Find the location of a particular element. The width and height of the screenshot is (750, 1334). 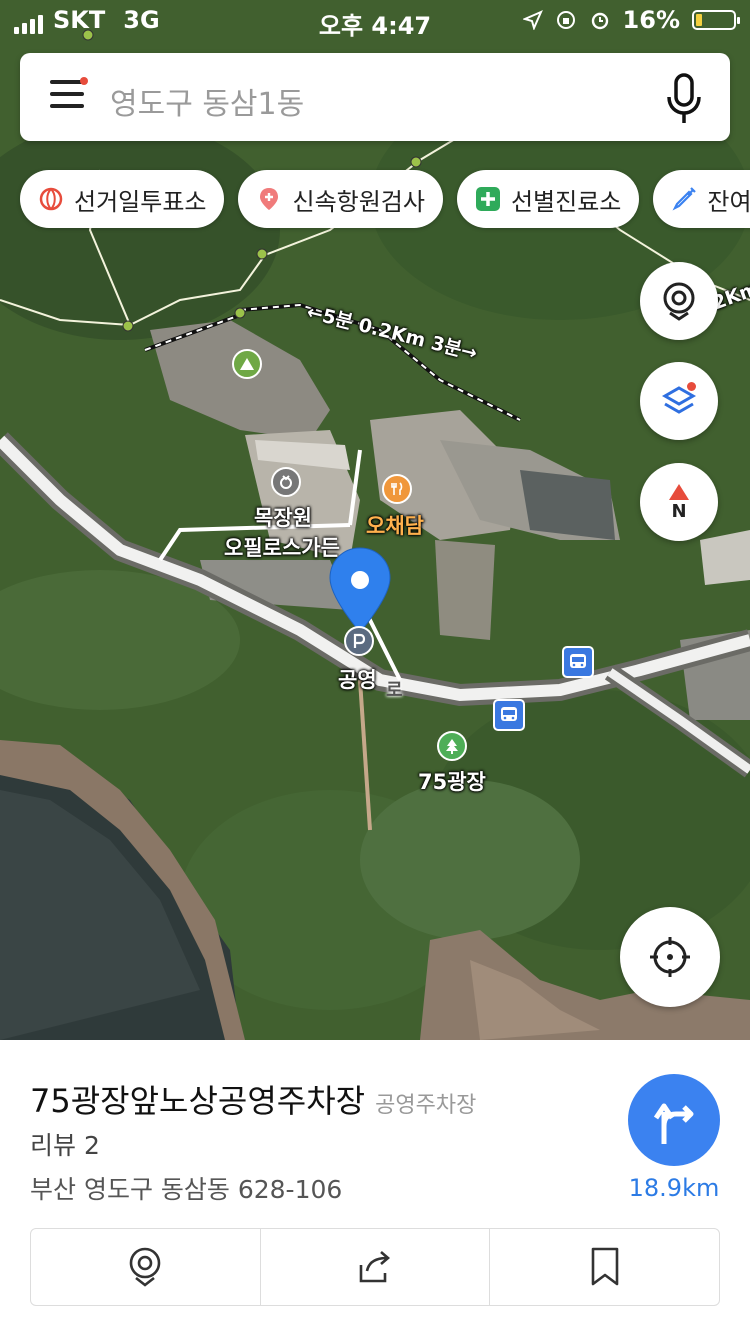

battery-percent: 16% is located at coordinates (651, 20).